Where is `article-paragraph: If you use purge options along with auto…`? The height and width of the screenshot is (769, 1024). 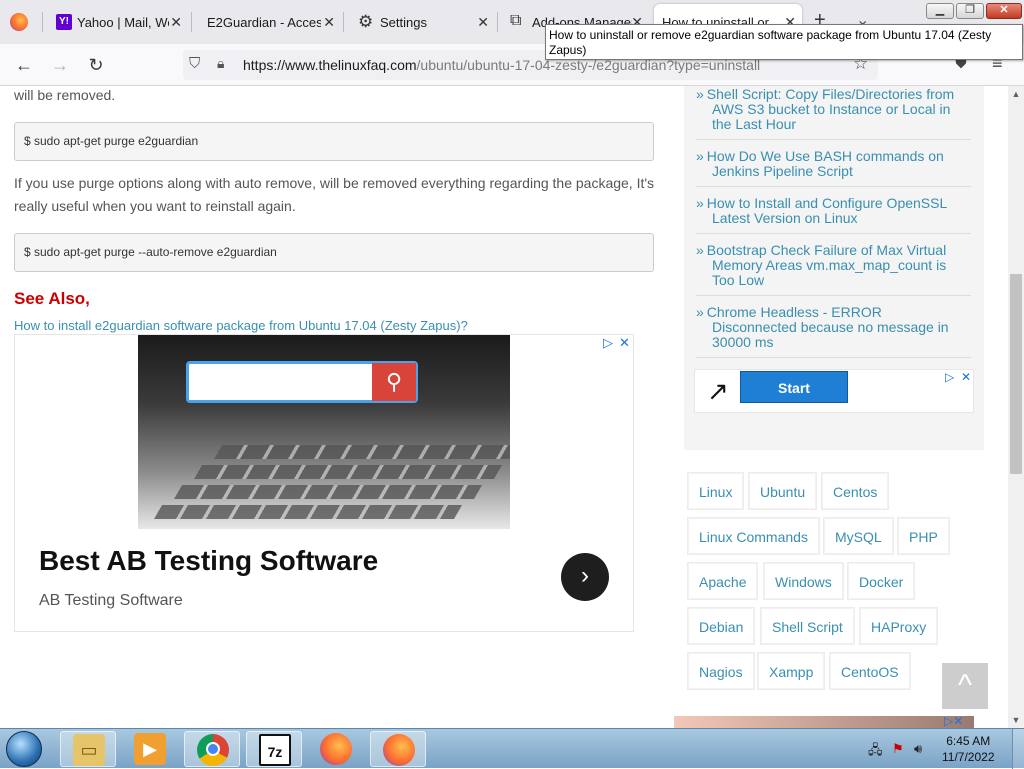 article-paragraph: If you use purge options along with auto… is located at coordinates (334, 194).